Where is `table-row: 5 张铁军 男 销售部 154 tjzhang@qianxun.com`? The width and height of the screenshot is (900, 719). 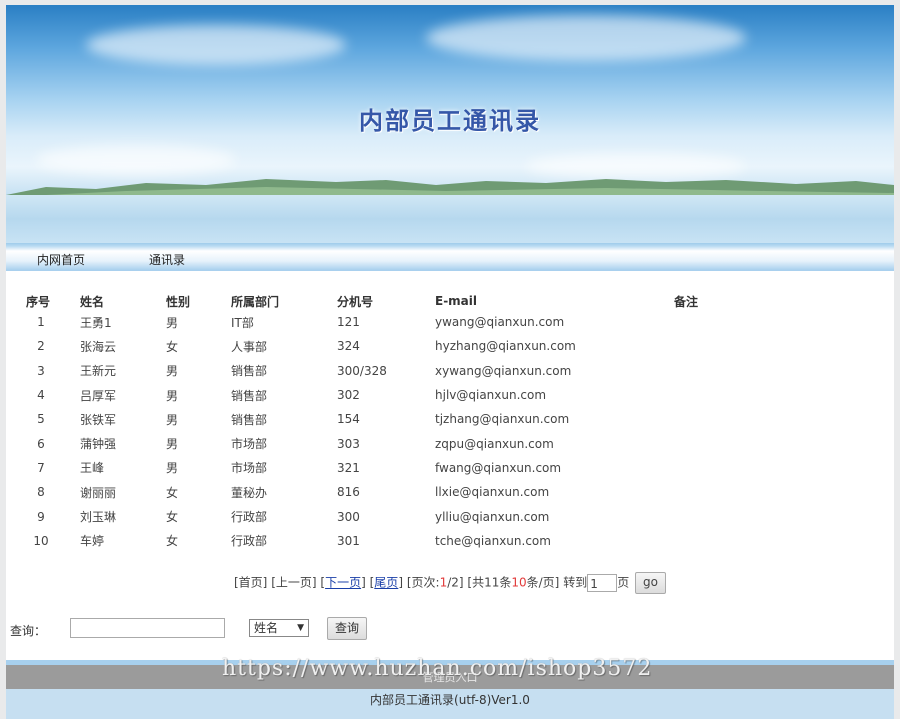 table-row: 5 张铁军 男 销售部 154 tjzhang@qianxun.com is located at coordinates (436, 419).